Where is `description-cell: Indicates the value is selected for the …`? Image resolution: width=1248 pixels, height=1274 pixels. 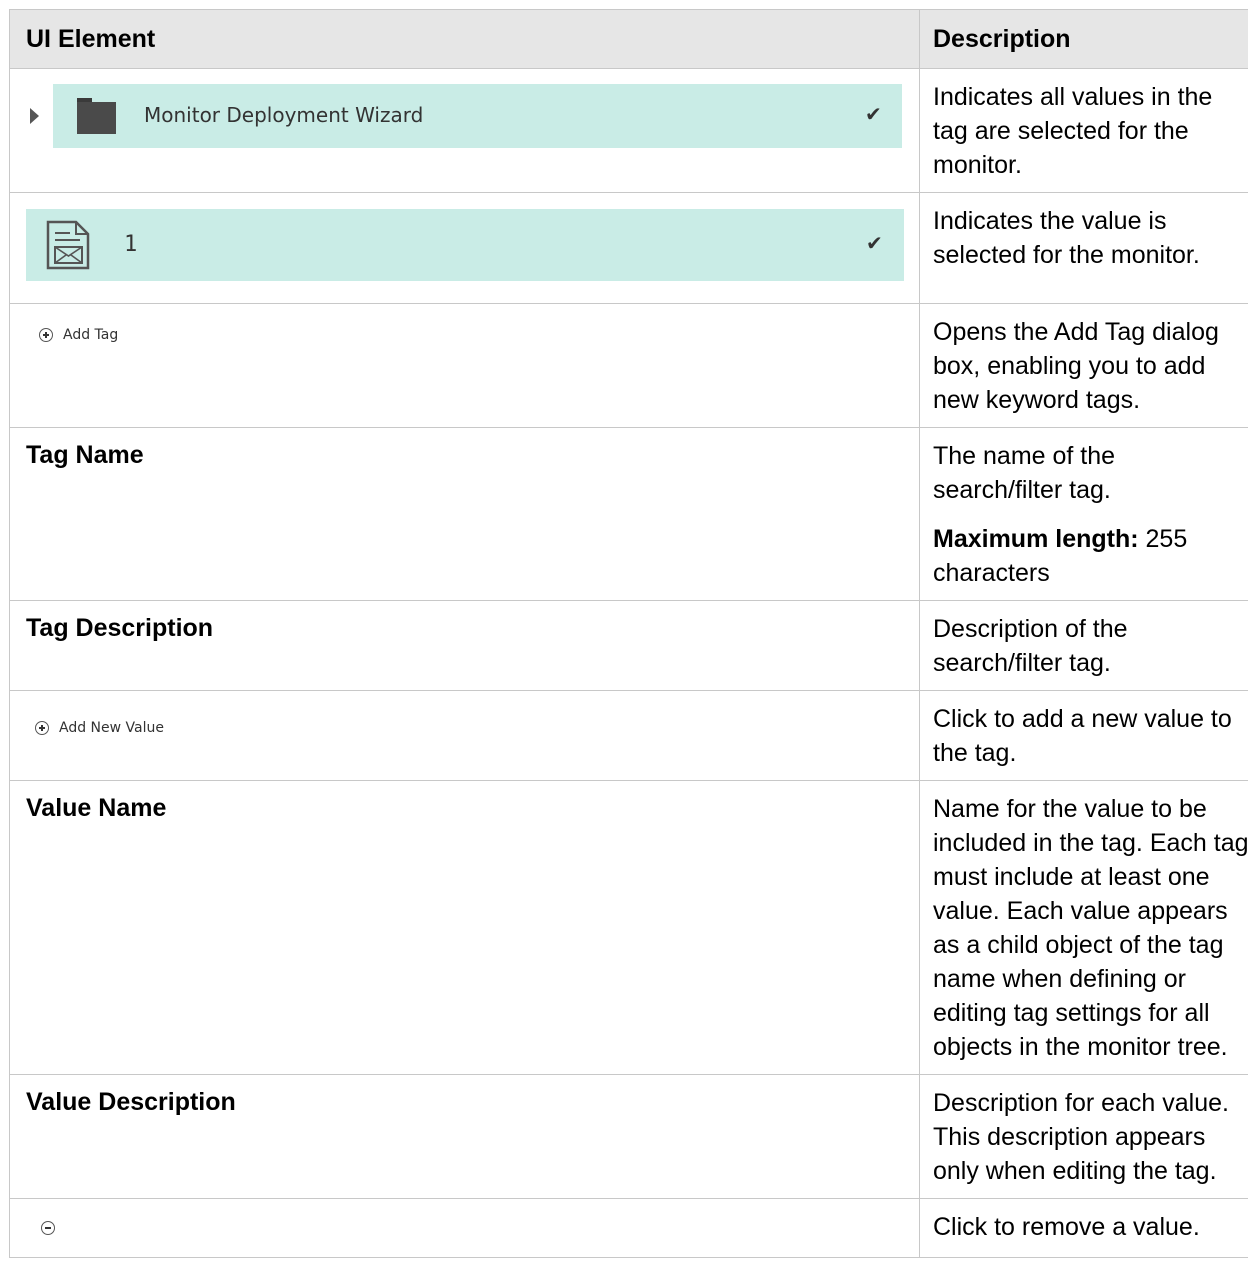
description-cell: Indicates the value is selected for the … is located at coordinates (1083, 248).